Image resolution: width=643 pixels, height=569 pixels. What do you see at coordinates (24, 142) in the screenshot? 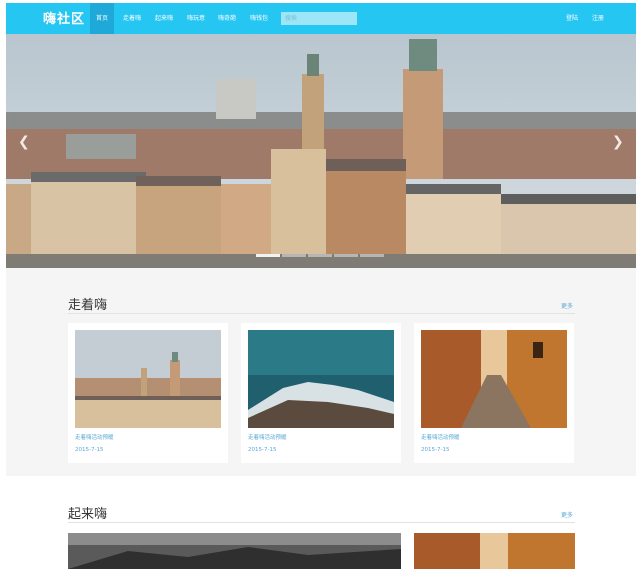
I see `chevron-left-icon: ❮` at bounding box center [24, 142].